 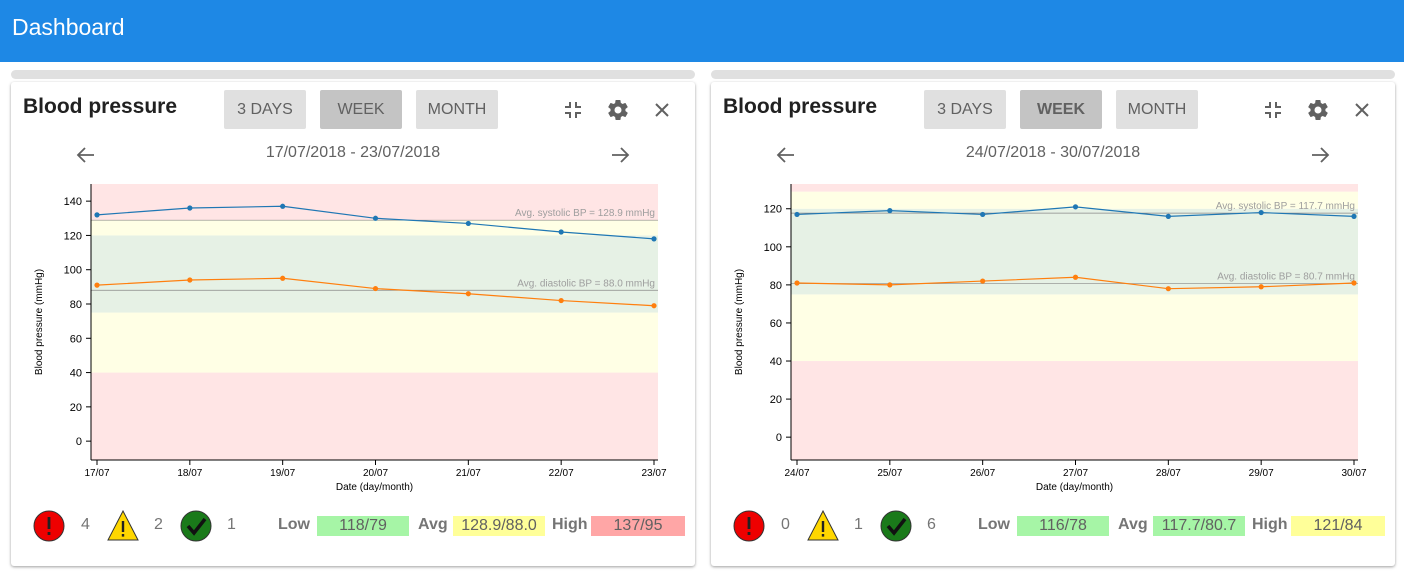 I want to click on x-tick-label: 24/07, so click(x=796, y=473).